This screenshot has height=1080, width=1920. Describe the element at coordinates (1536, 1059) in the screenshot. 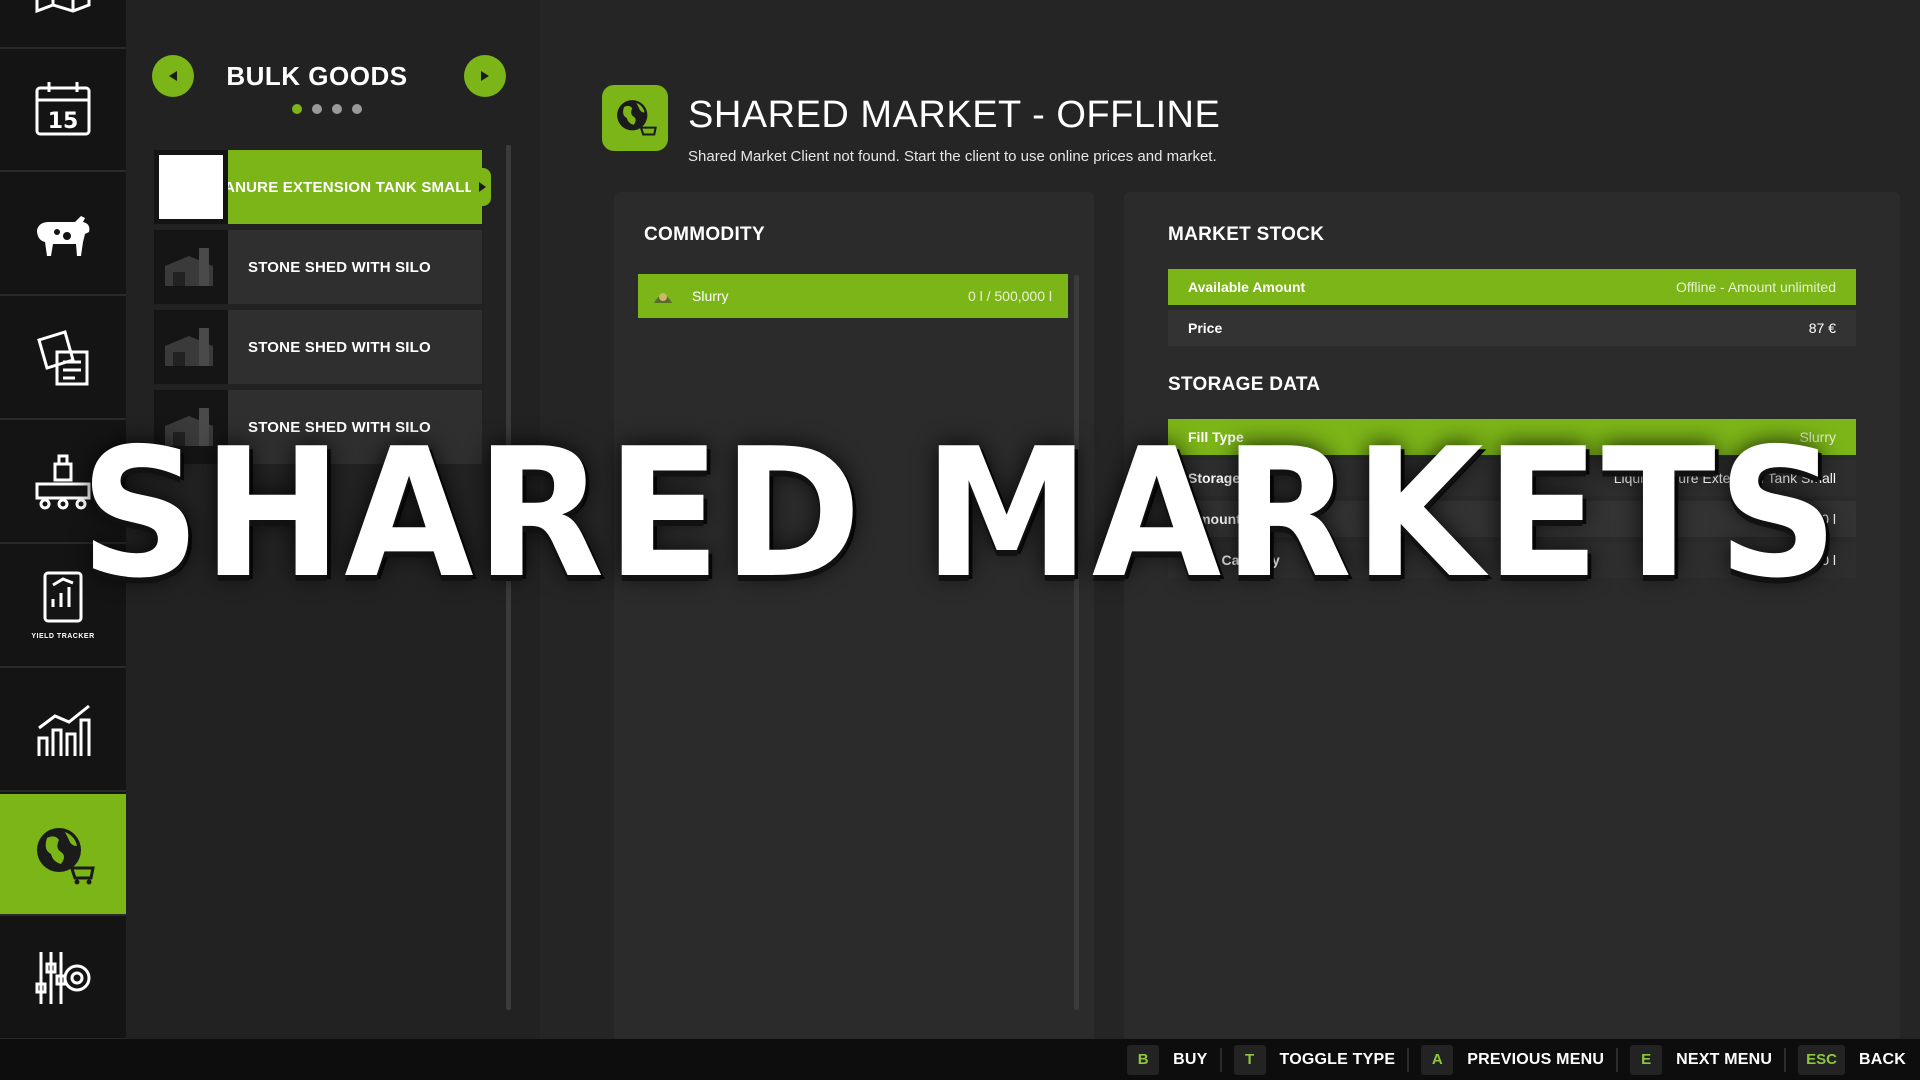

I see `action-label: PREVIOUS MENU` at that location.